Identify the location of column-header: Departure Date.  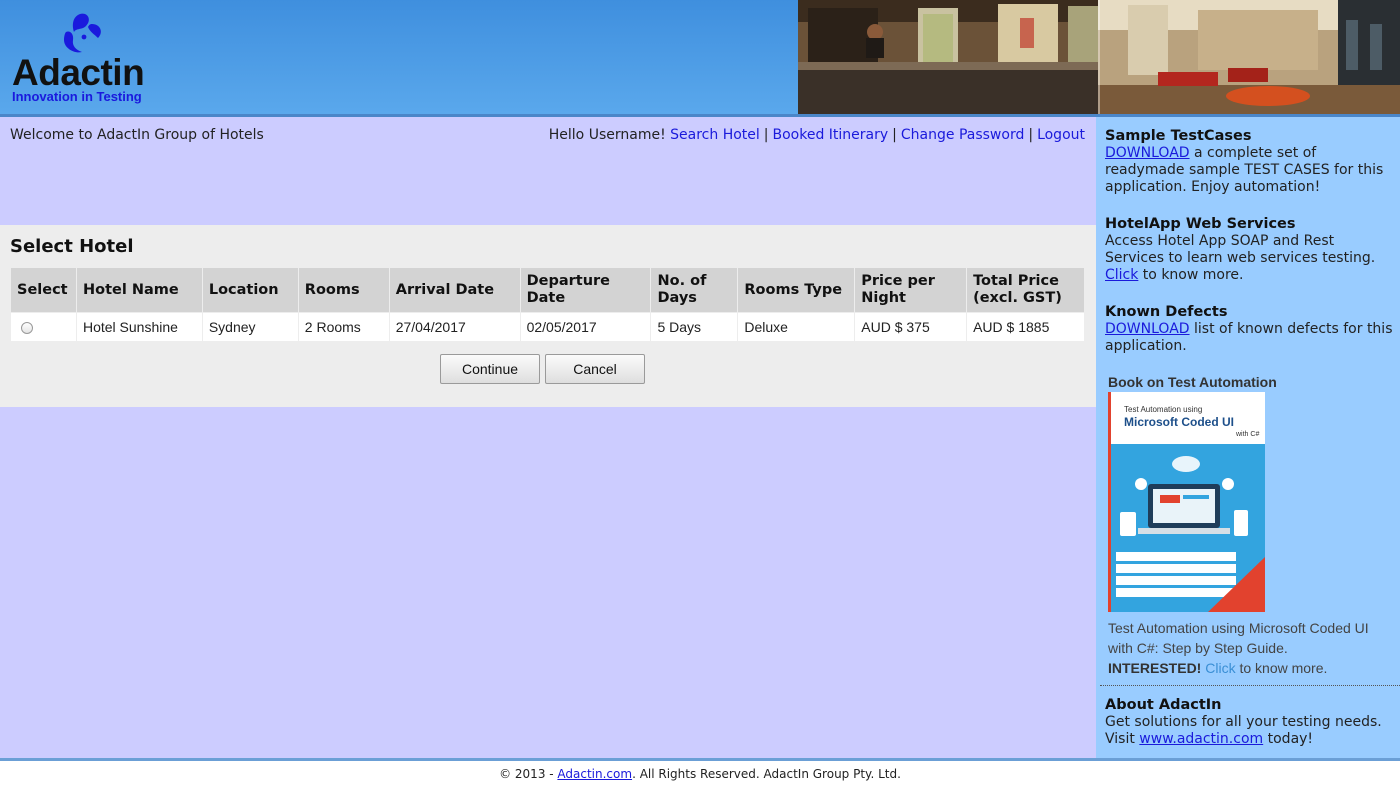
(585, 290).